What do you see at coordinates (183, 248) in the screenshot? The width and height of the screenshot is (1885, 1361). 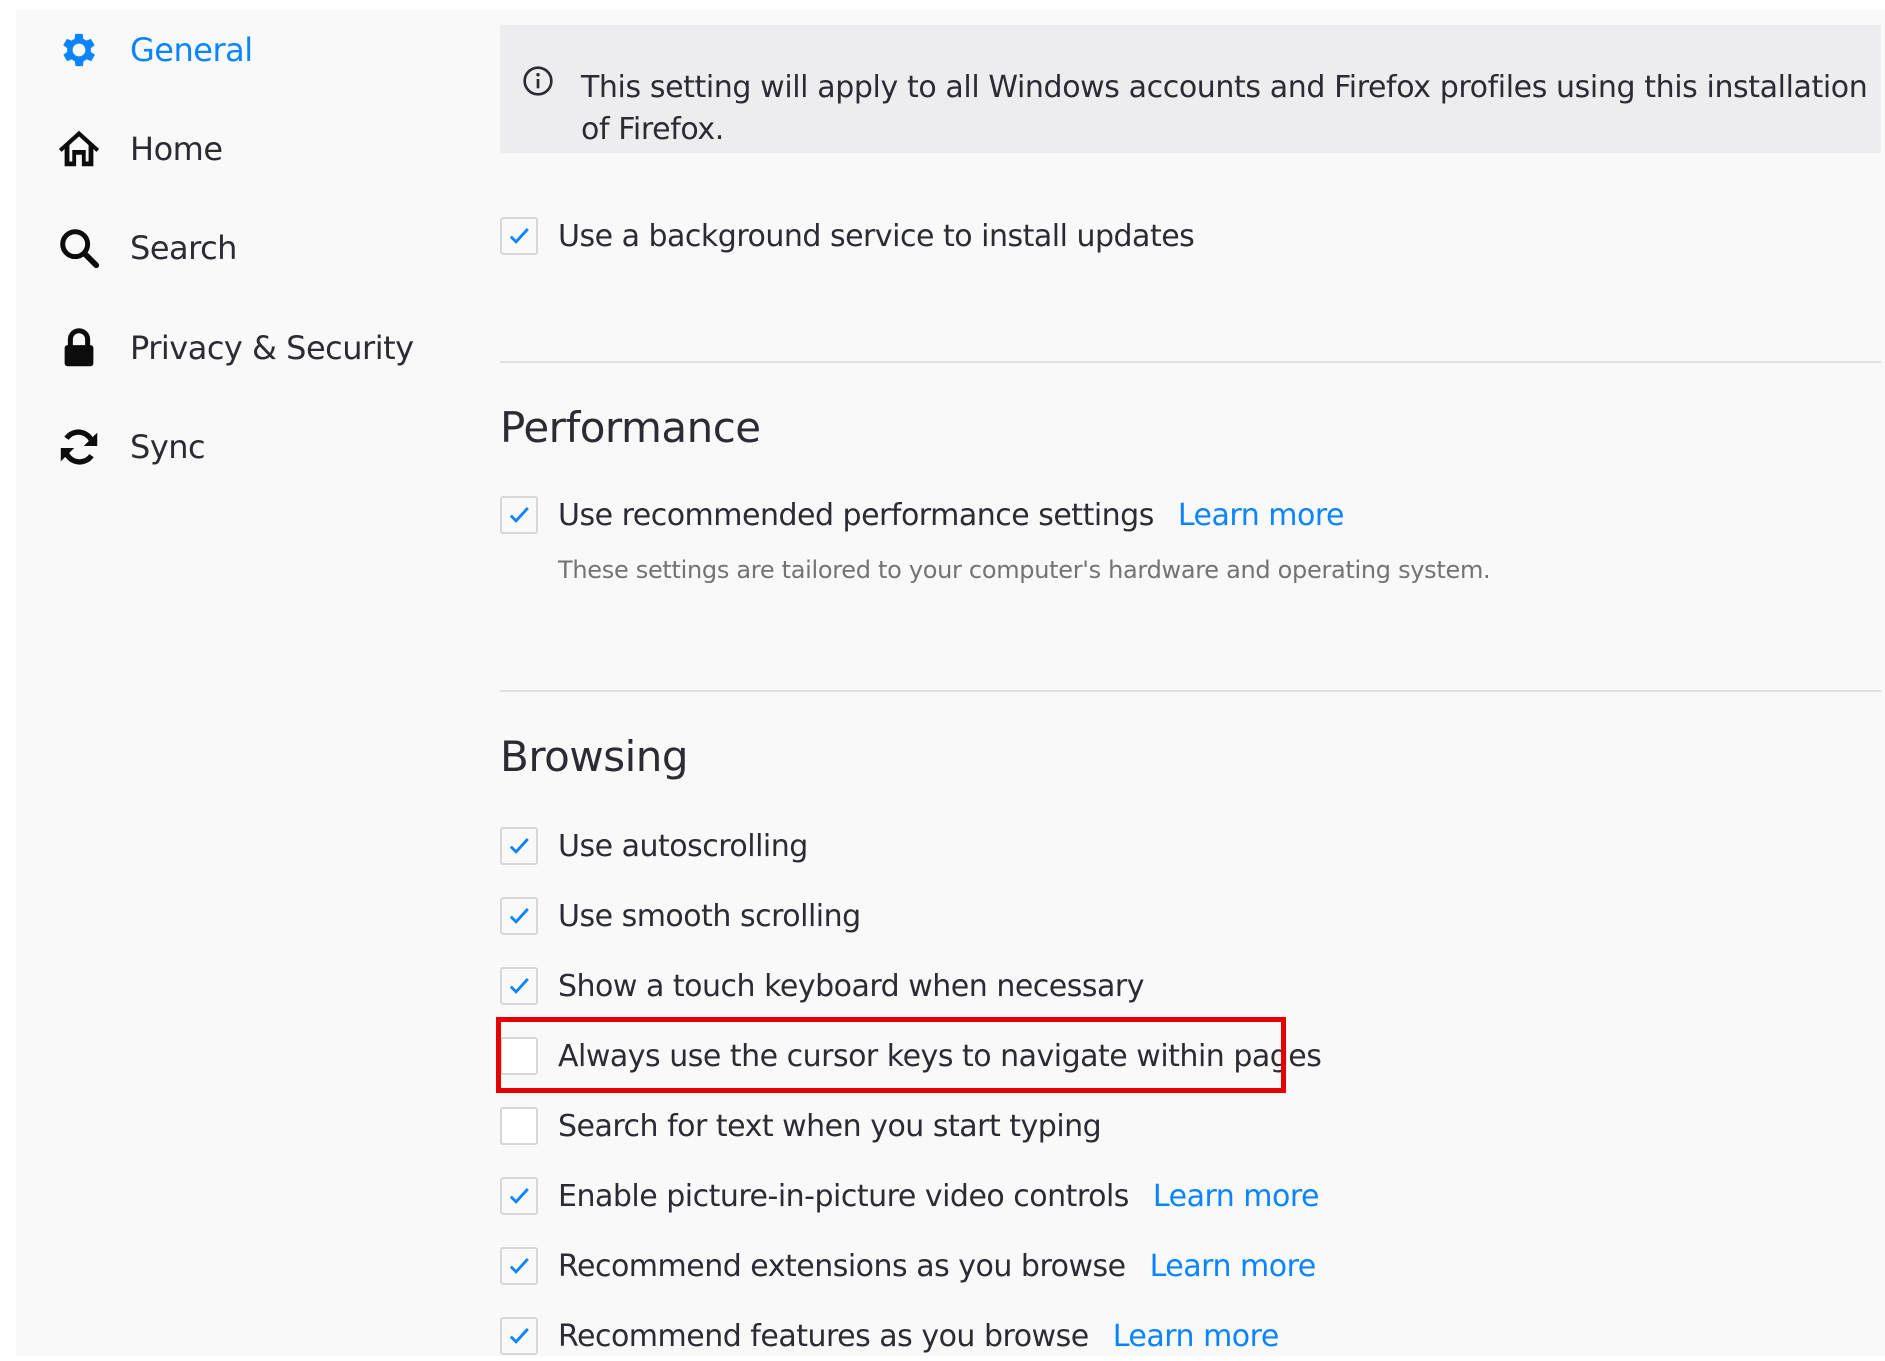 I see `sidebar-item-label: Search` at bounding box center [183, 248].